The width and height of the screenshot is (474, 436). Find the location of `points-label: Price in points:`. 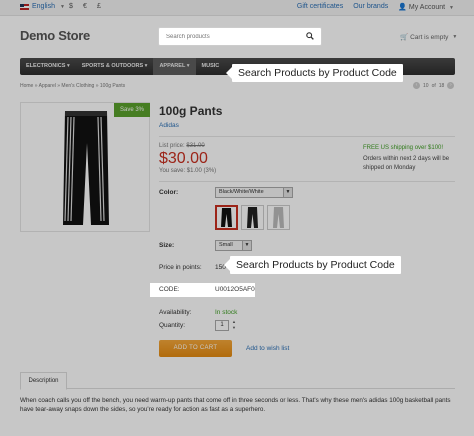

points-label: Price in points: is located at coordinates (180, 267).